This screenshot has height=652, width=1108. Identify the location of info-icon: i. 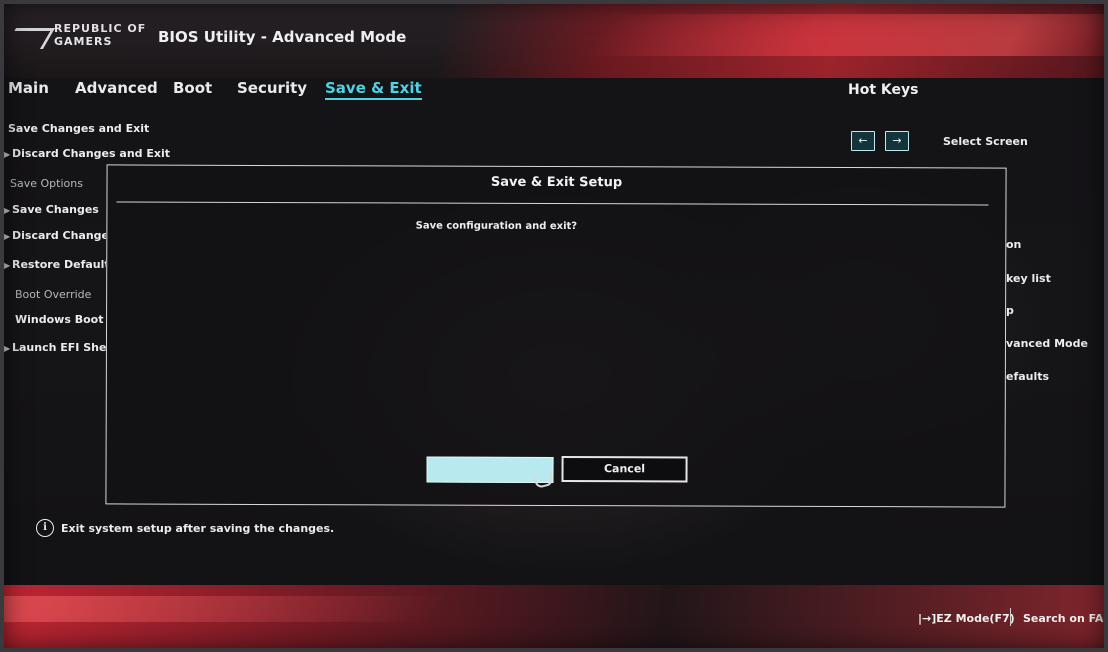
(45, 528).